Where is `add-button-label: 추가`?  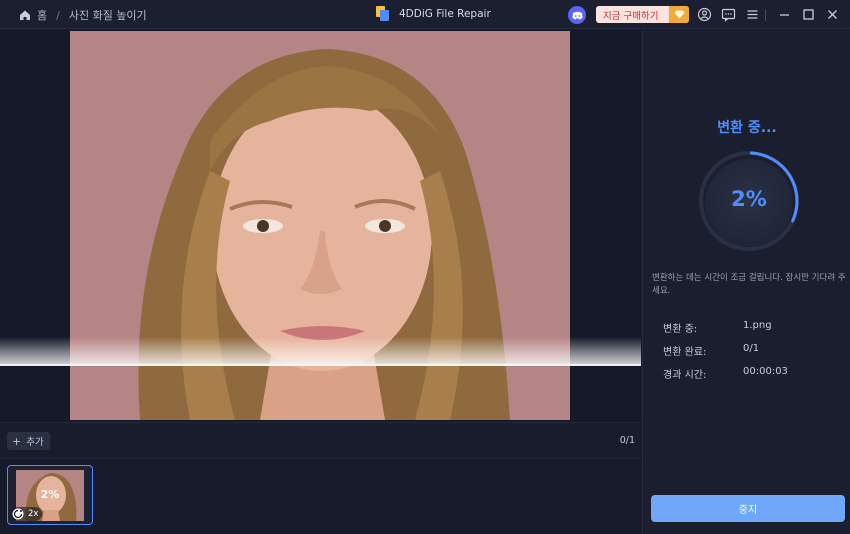
add-button-label: 추가 is located at coordinates (35, 442).